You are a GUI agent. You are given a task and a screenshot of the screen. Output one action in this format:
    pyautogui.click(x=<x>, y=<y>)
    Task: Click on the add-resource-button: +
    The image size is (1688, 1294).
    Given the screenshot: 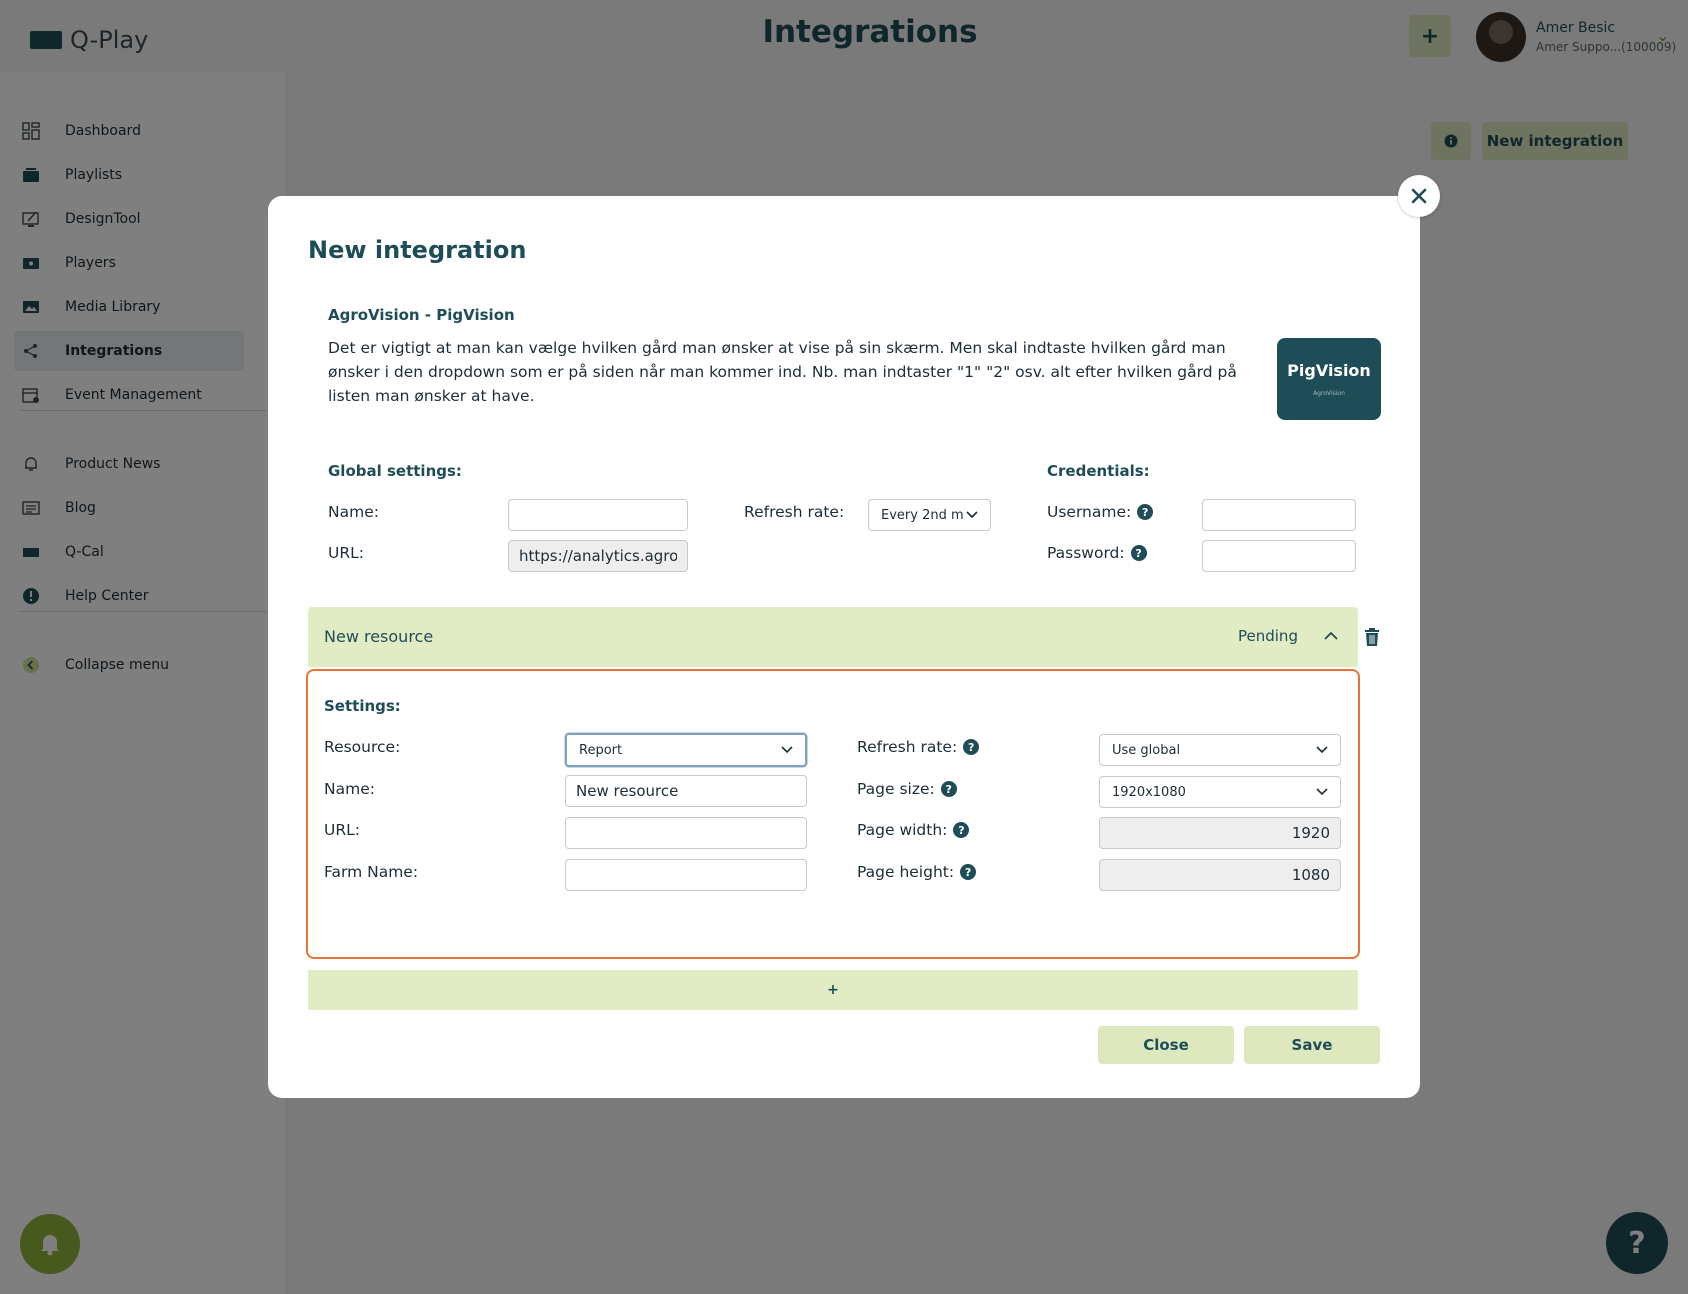 What is the action you would take?
    pyautogui.click(x=833, y=990)
    